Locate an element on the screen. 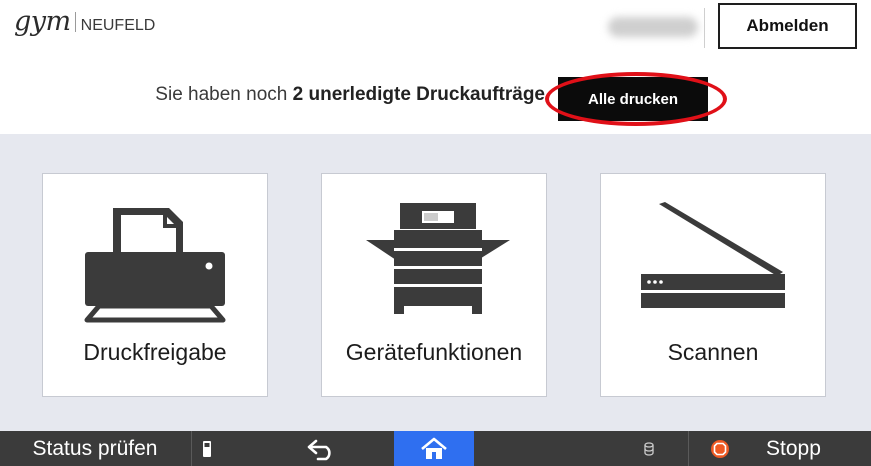  tile-label: Druckfreigabe is located at coordinates (155, 352).